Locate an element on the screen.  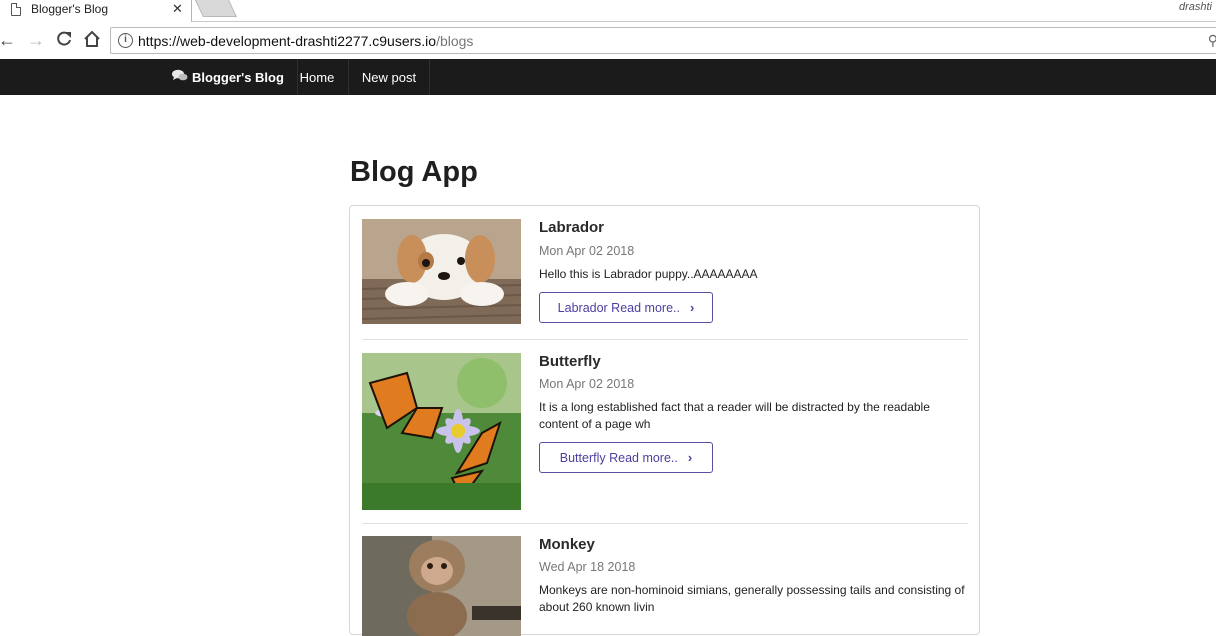
comments-icon is located at coordinates (180, 77).